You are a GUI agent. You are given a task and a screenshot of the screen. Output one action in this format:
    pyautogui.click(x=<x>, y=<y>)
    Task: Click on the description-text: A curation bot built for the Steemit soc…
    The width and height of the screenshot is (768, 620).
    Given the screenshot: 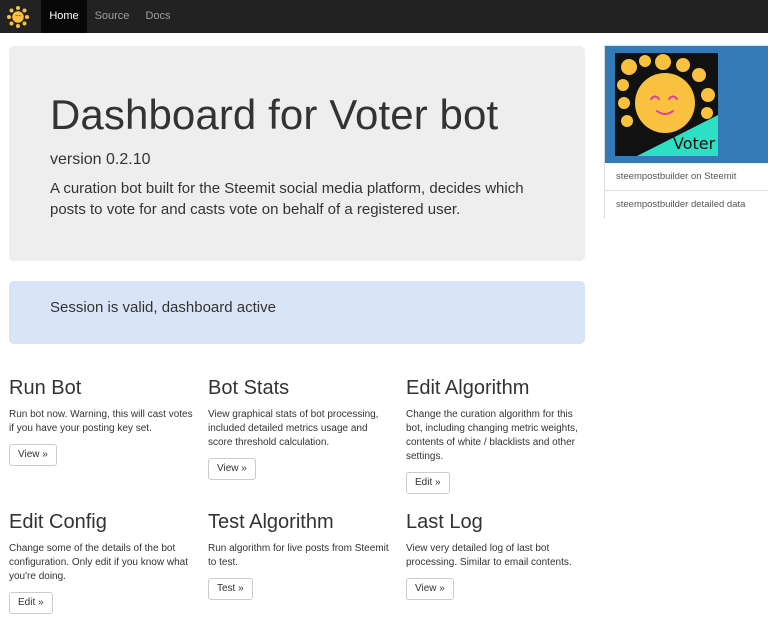 What is the action you would take?
    pyautogui.click(x=287, y=199)
    